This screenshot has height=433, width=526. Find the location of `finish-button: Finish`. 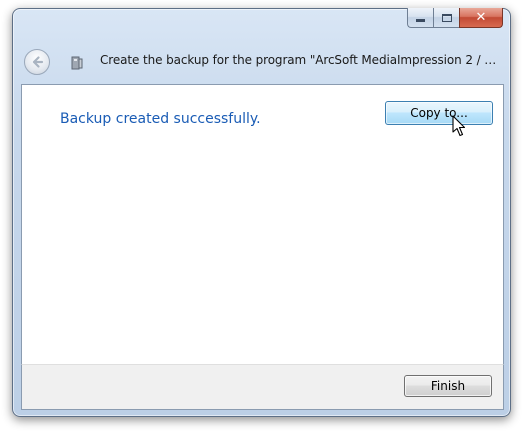

finish-button: Finish is located at coordinates (448, 386).